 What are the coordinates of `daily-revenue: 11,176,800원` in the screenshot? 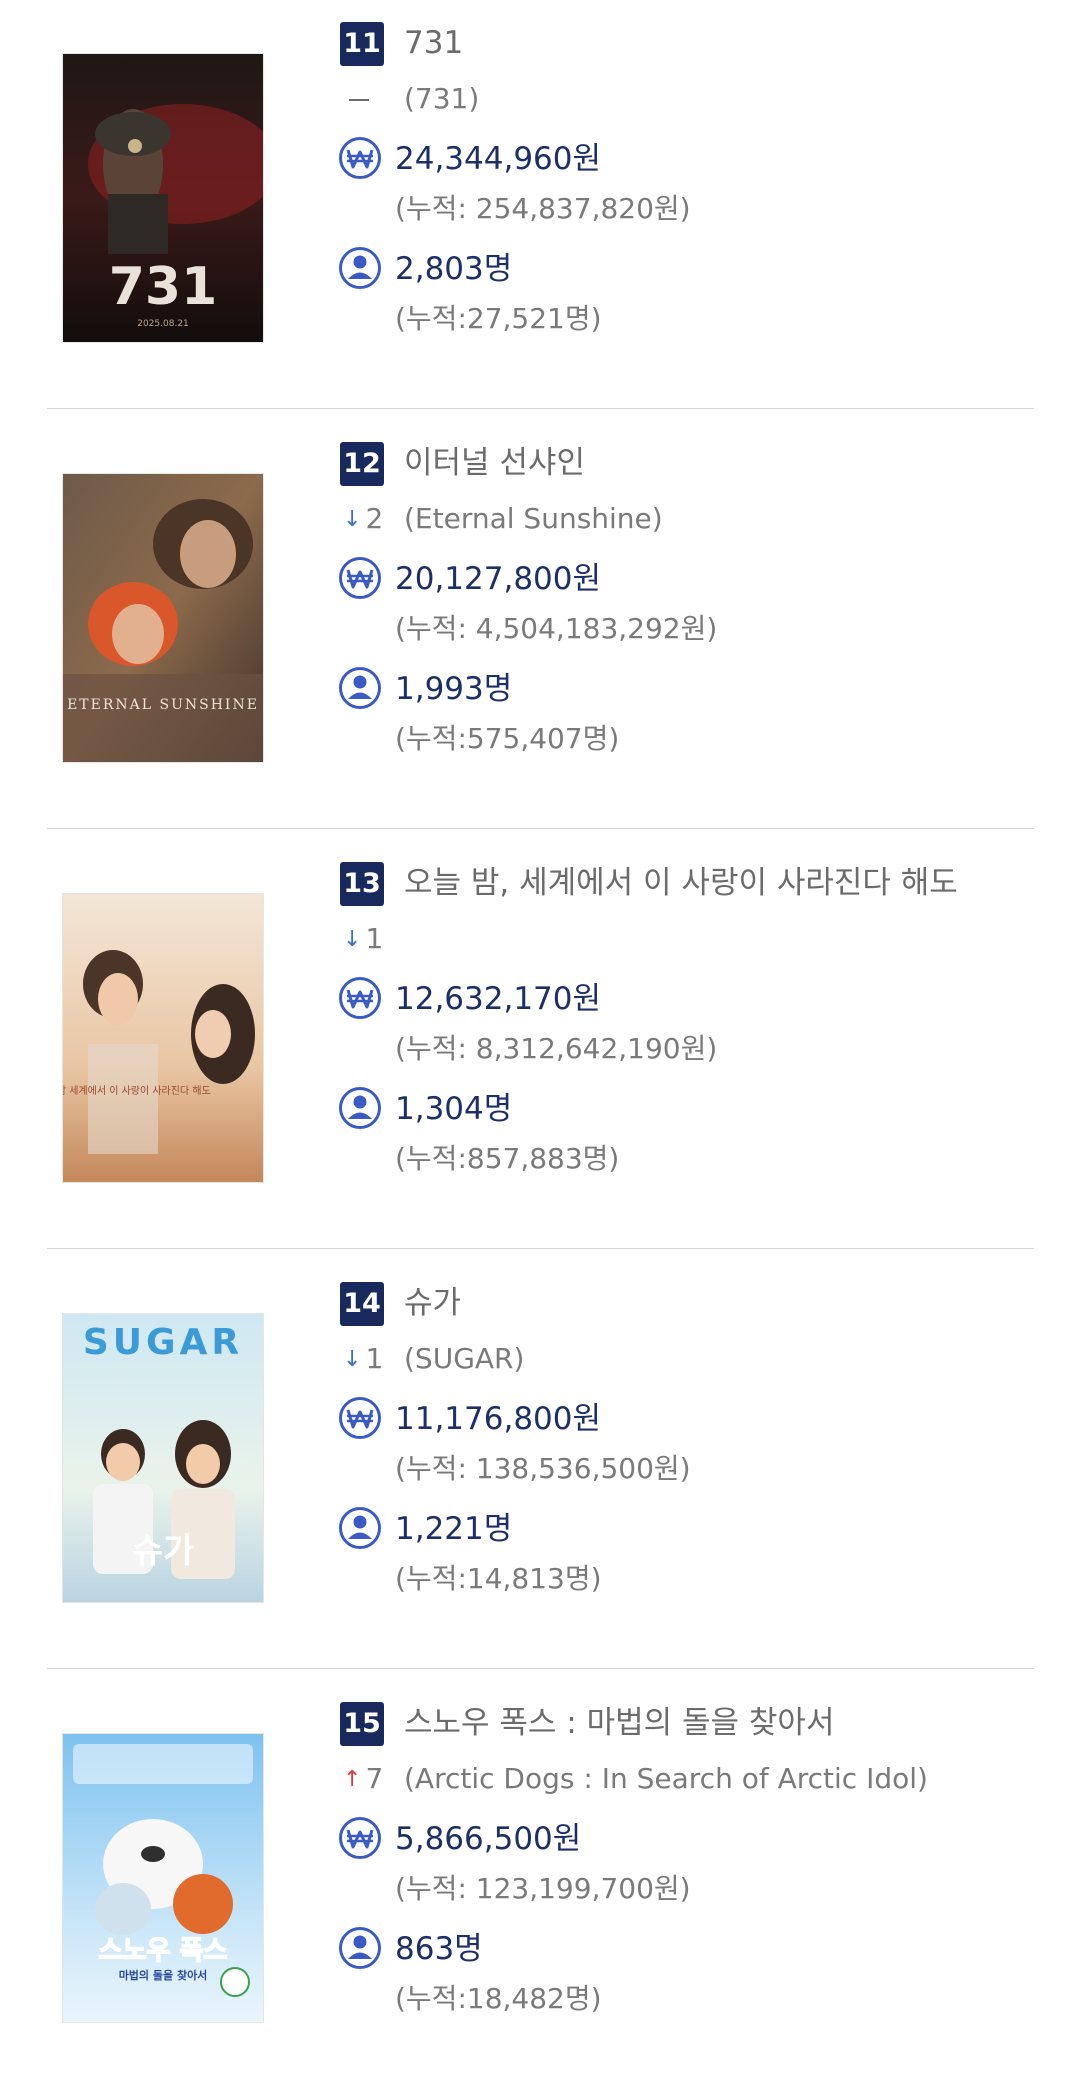 It's located at (498, 1419).